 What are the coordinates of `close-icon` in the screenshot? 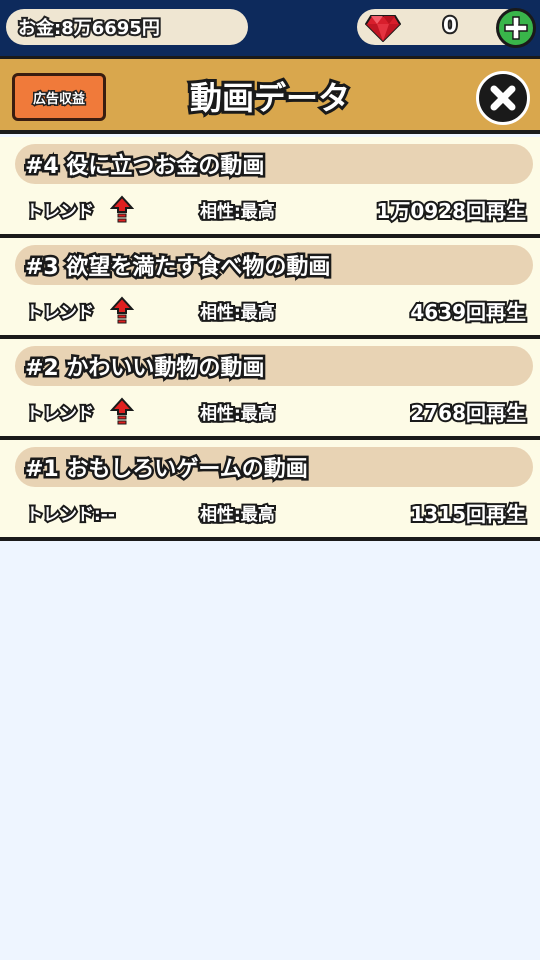 It's located at (503, 98).